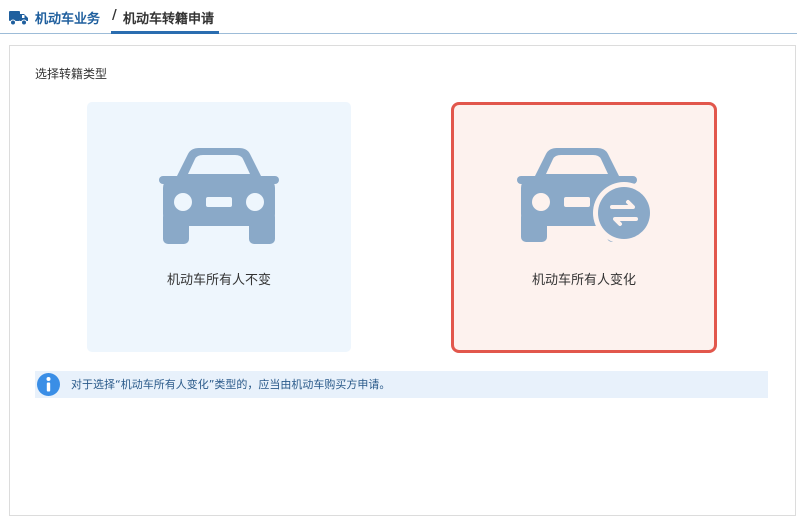 This screenshot has width=797, height=517. What do you see at coordinates (71, 74) in the screenshot?
I see `section-label: 选择转籍类型` at bounding box center [71, 74].